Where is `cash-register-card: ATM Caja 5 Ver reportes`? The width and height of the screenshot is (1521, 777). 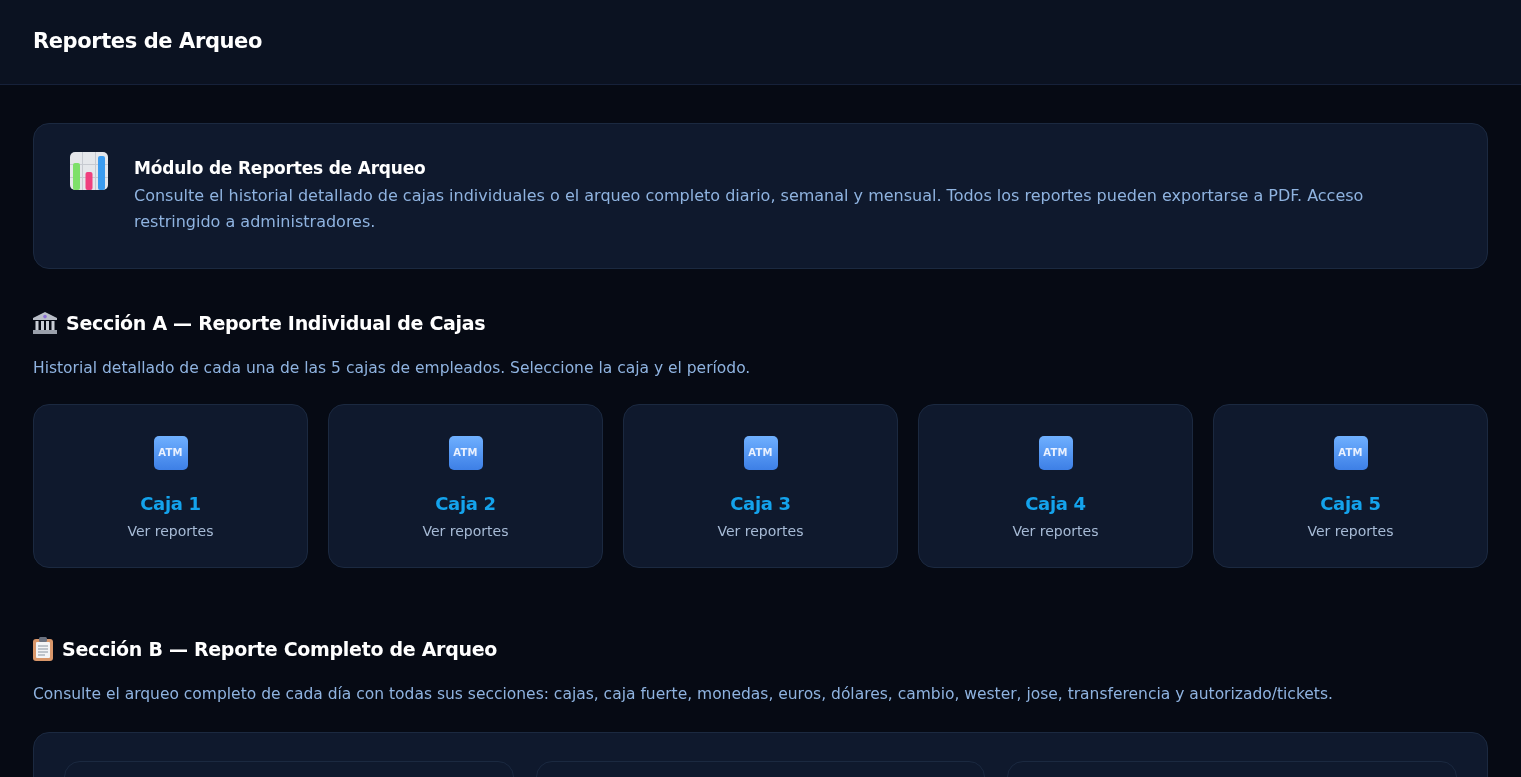 cash-register-card: ATM Caja 5 Ver reportes is located at coordinates (1350, 486).